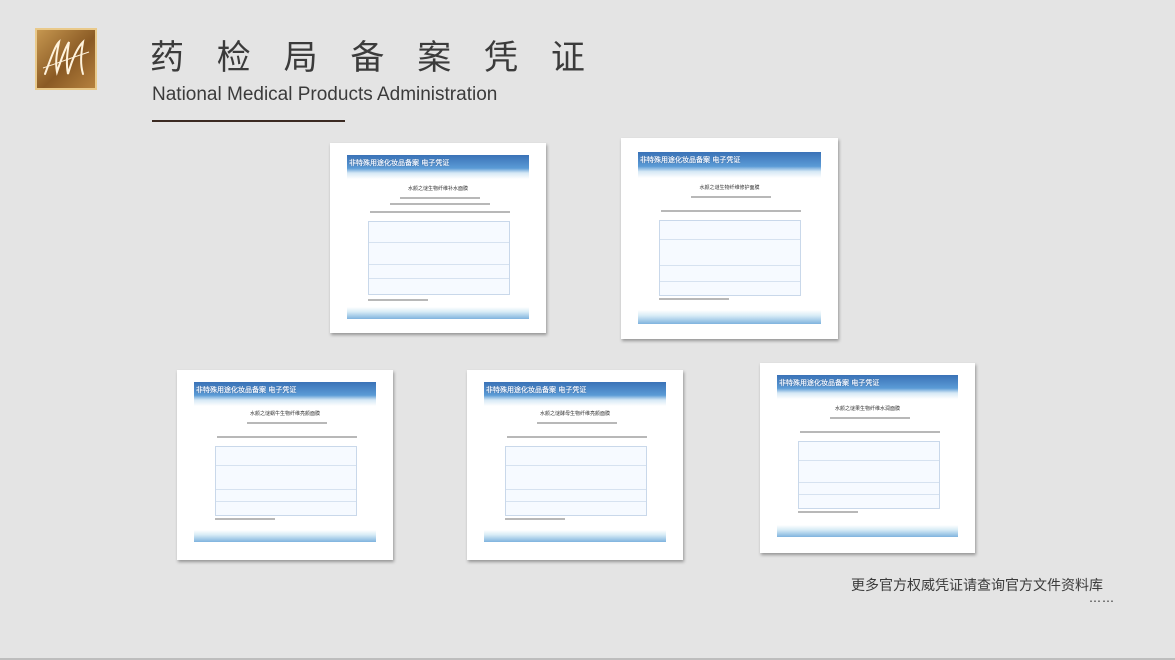  What do you see at coordinates (373, 58) in the screenshot?
I see `page-title: 药 检 局 备 案 凭 证` at bounding box center [373, 58].